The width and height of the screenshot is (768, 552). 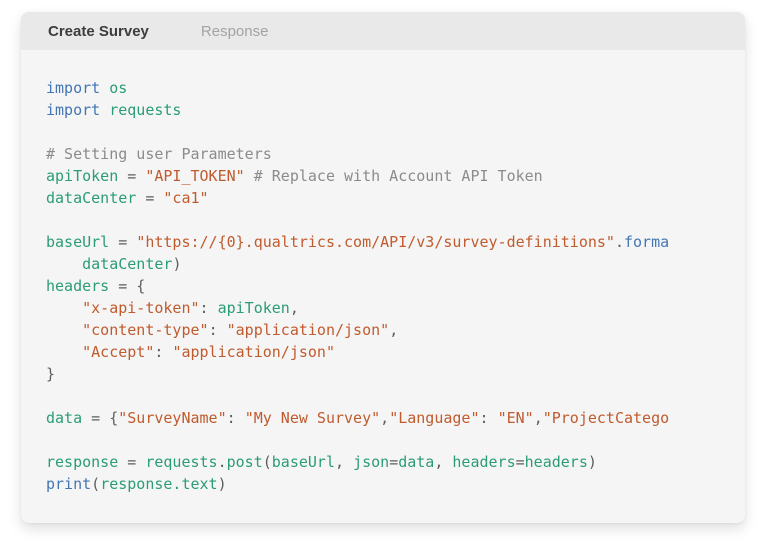 I want to click on code-token-id: os, so click(x=118, y=88).